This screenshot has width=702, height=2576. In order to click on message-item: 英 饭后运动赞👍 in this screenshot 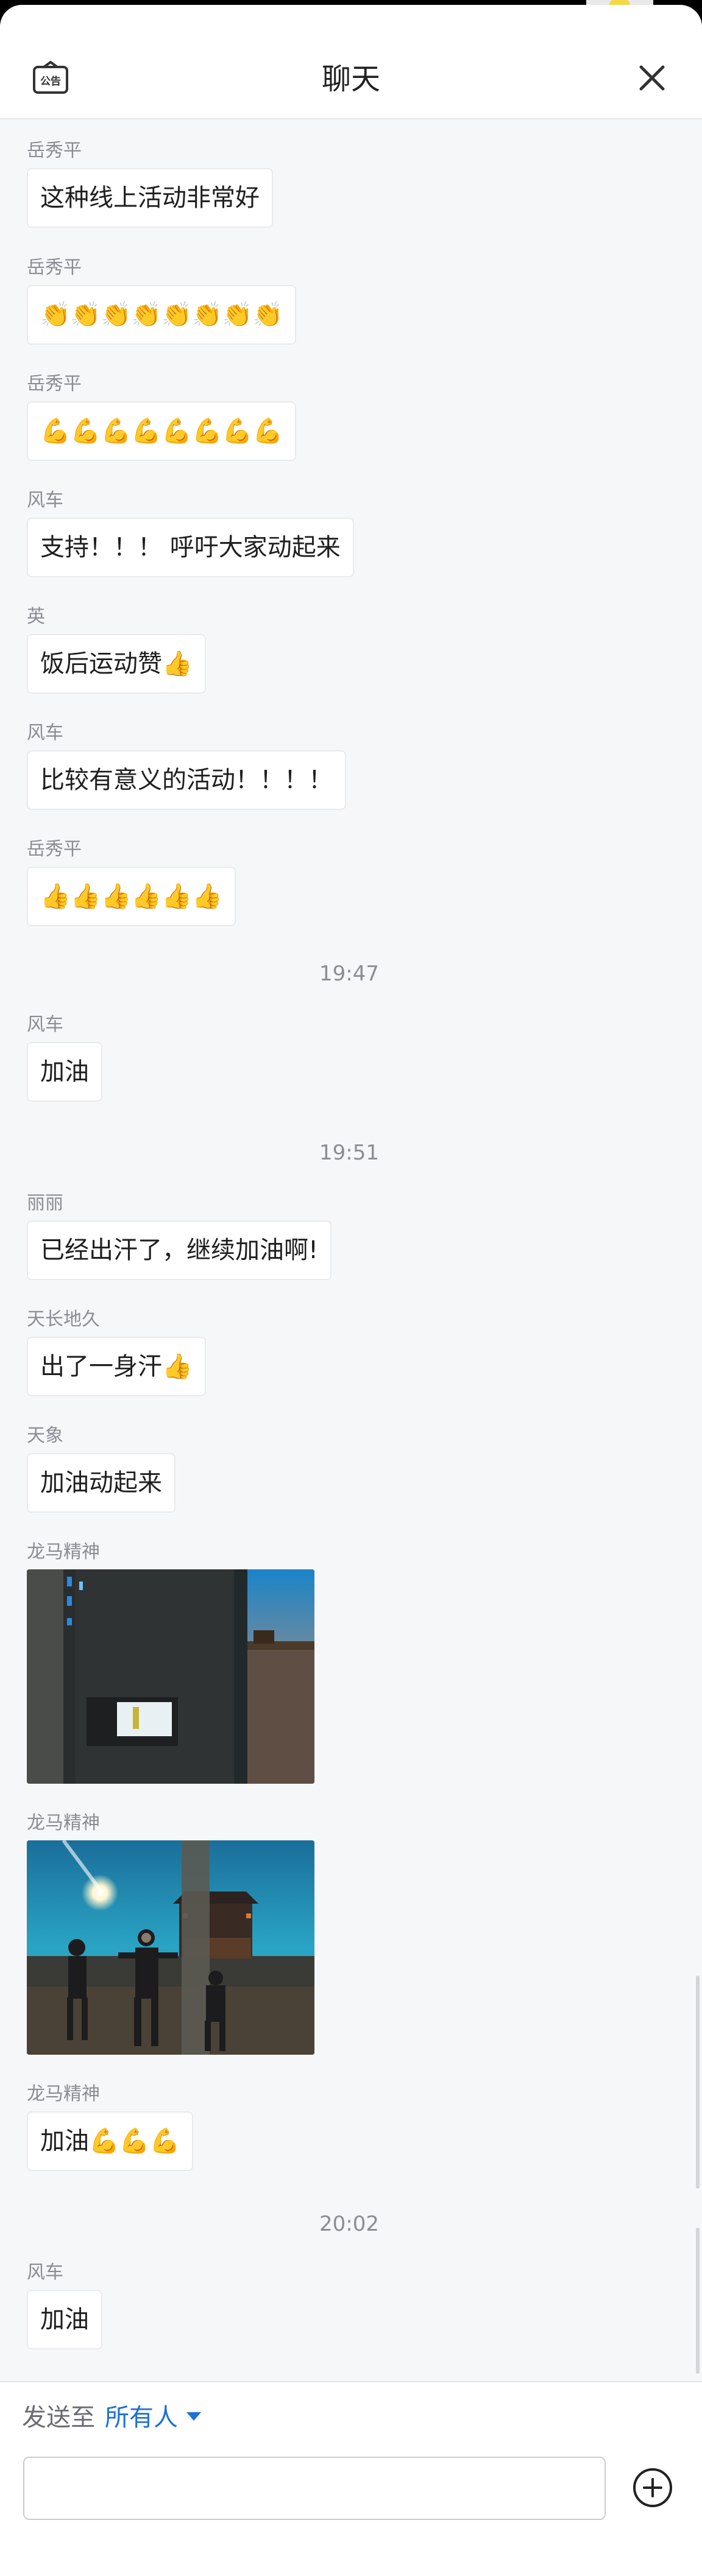, I will do `click(116, 649)`.